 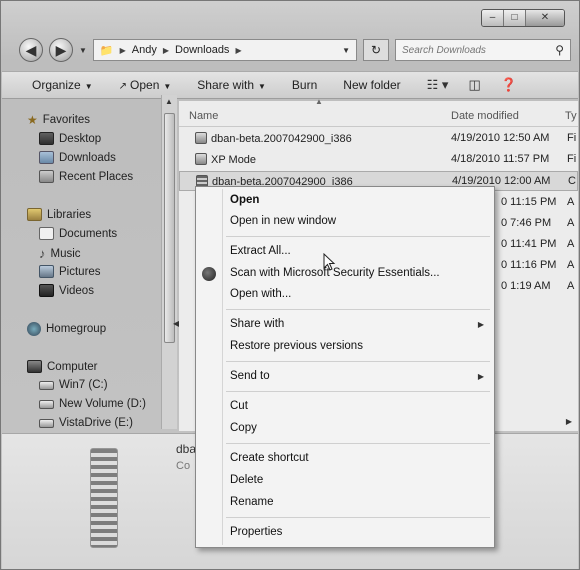 I want to click on nav-pane-scrollbar: ▲, so click(x=169, y=262).